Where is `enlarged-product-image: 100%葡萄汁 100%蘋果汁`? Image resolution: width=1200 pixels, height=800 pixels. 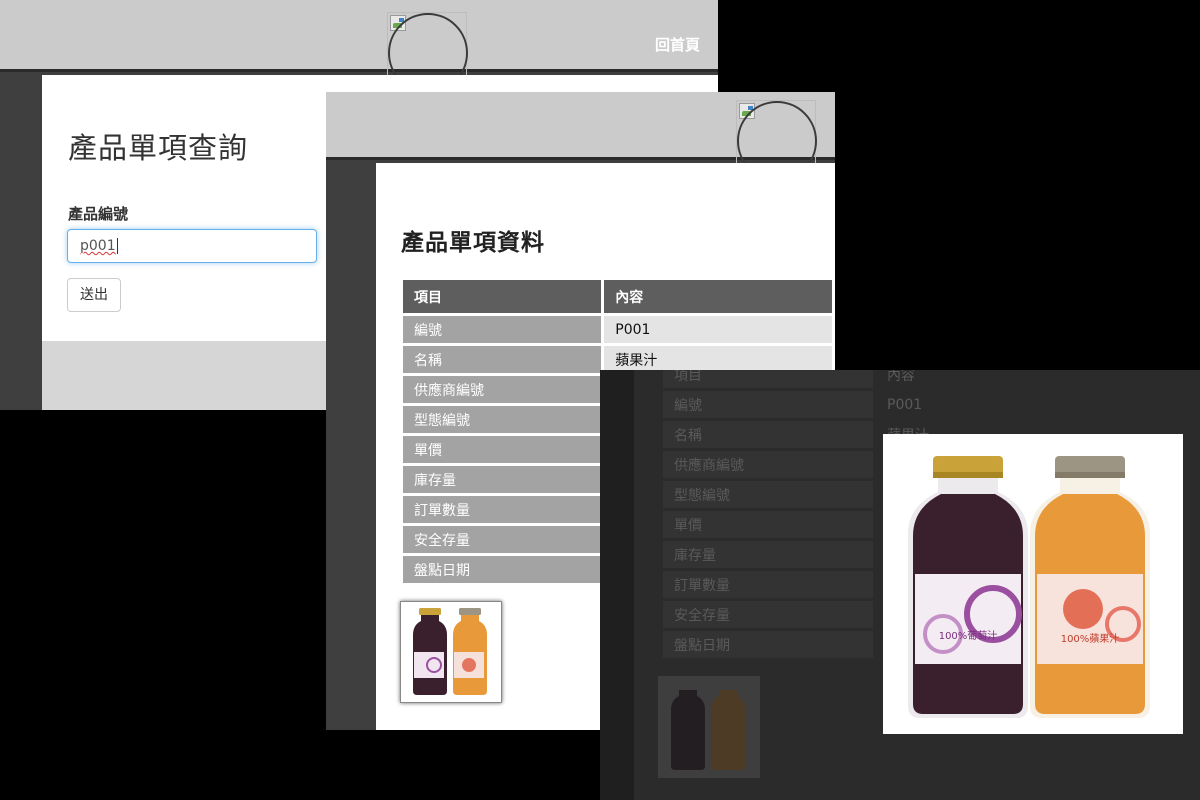
enlarged-product-image: 100%葡萄汁 100%蘋果汁 is located at coordinates (1033, 584).